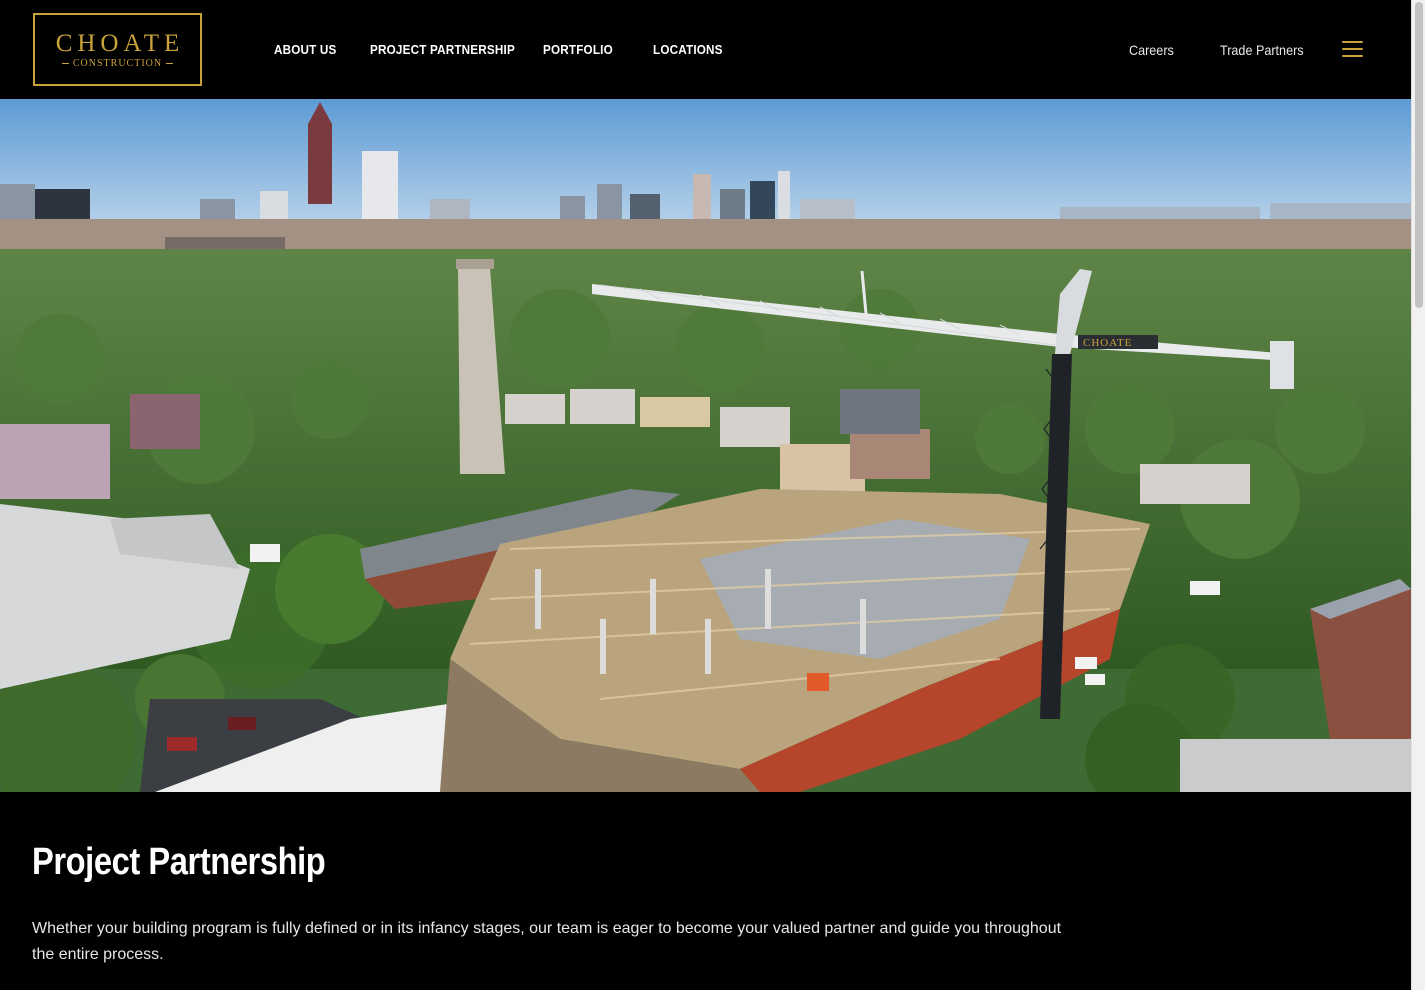 This screenshot has height=990, width=1425. What do you see at coordinates (1418, 495) in the screenshot?
I see `page-scrollbar` at bounding box center [1418, 495].